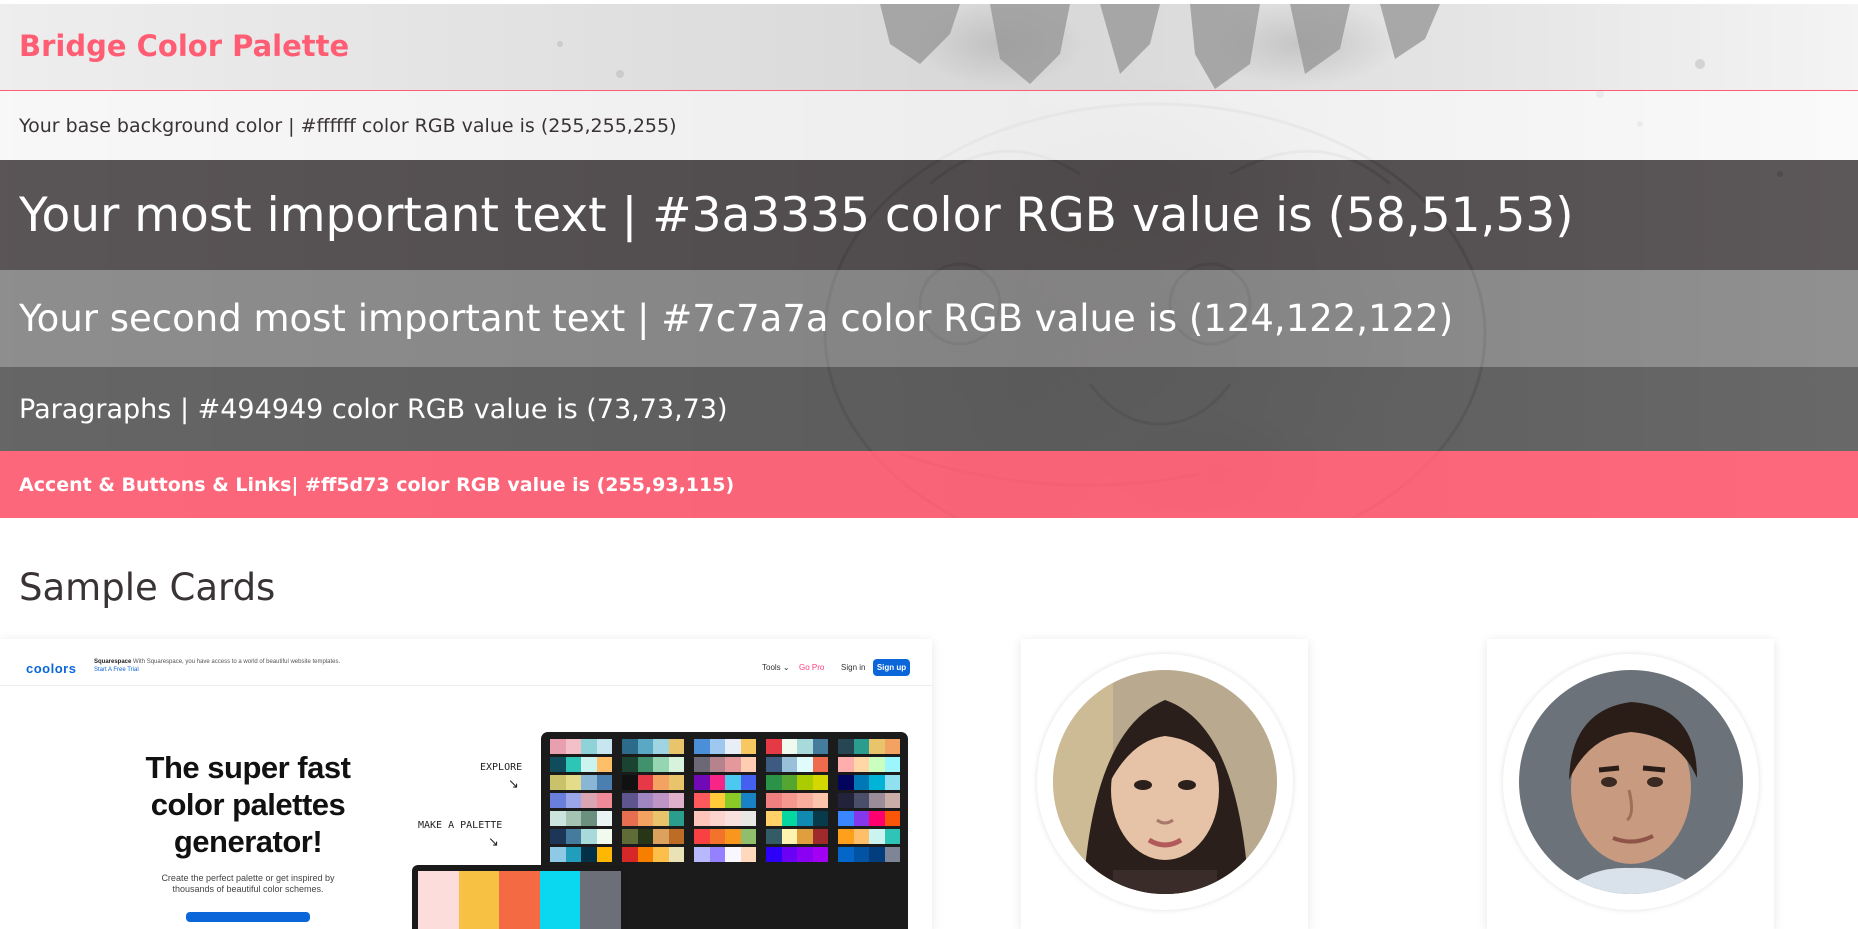 This screenshot has width=1858, height=929. I want to click on screenshot-headline: The super fast color palettes generator!, so click(248, 804).